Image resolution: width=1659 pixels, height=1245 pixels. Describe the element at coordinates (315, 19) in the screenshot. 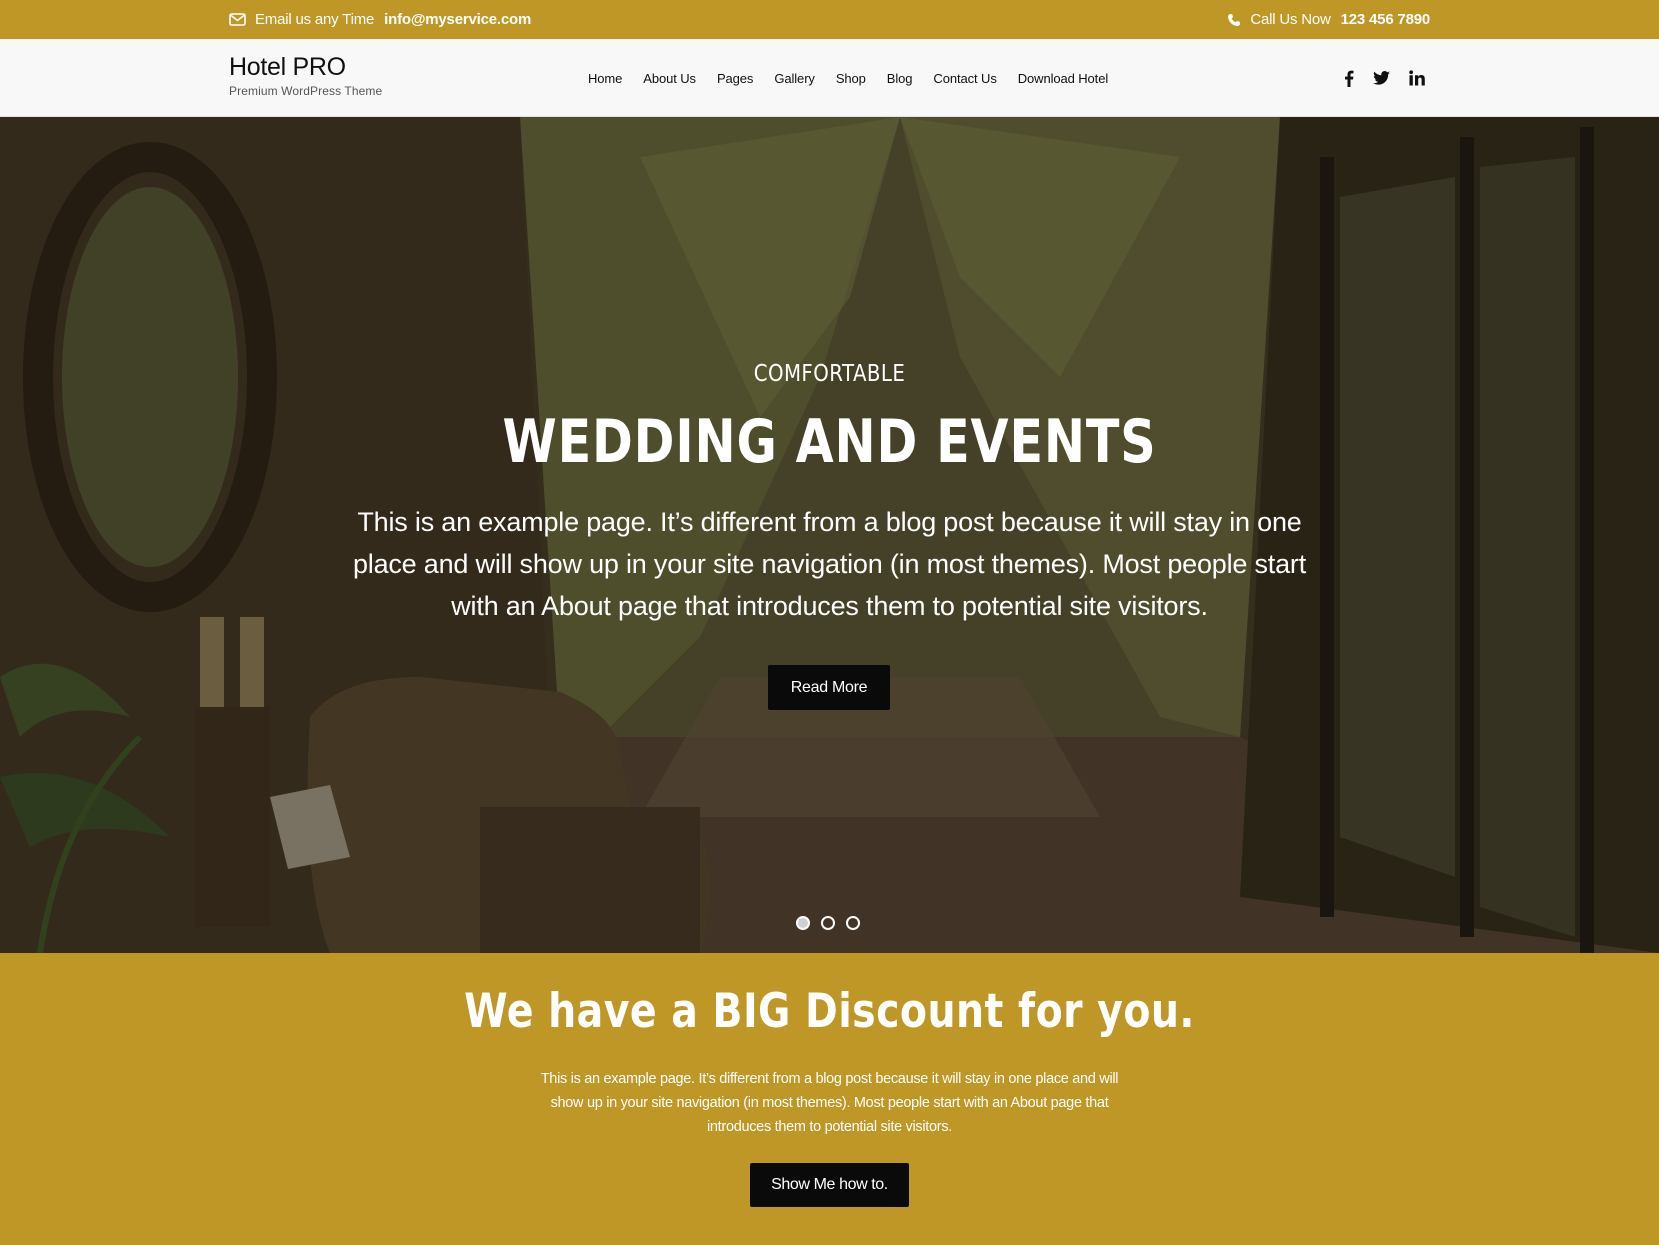

I see `email-label: Email us any Time` at that location.